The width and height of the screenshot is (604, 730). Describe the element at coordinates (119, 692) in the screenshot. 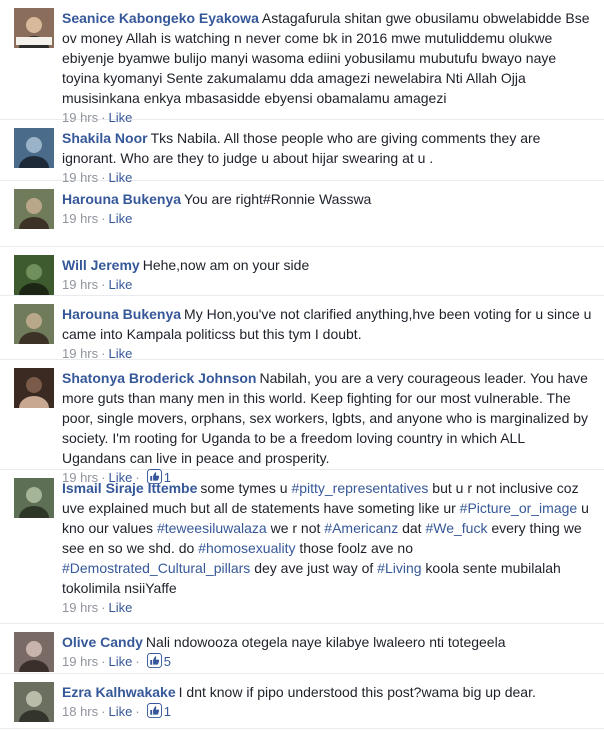

I see `comment-author-link: Ezra Kalhwakake` at that location.